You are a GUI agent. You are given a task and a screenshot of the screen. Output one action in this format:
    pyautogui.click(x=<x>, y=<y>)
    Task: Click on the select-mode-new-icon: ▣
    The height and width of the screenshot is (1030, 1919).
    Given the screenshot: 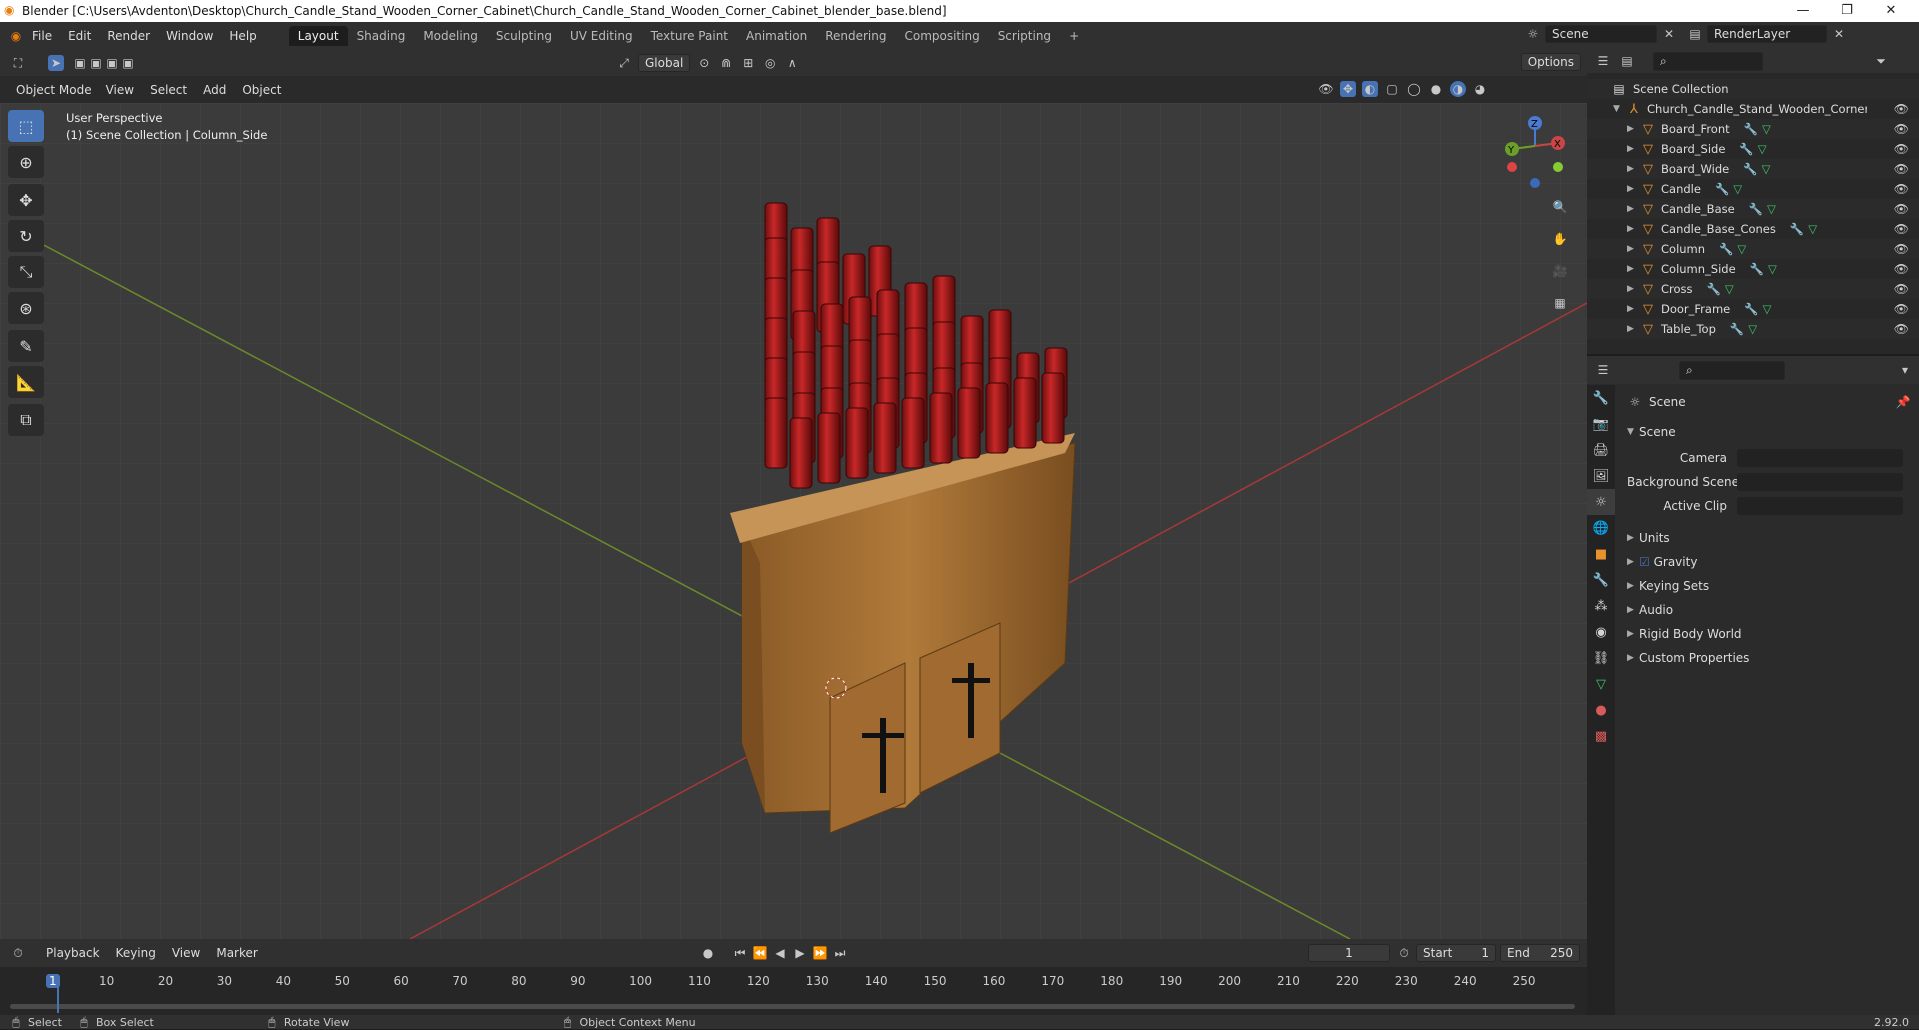 What is the action you would take?
    pyautogui.click(x=80, y=63)
    